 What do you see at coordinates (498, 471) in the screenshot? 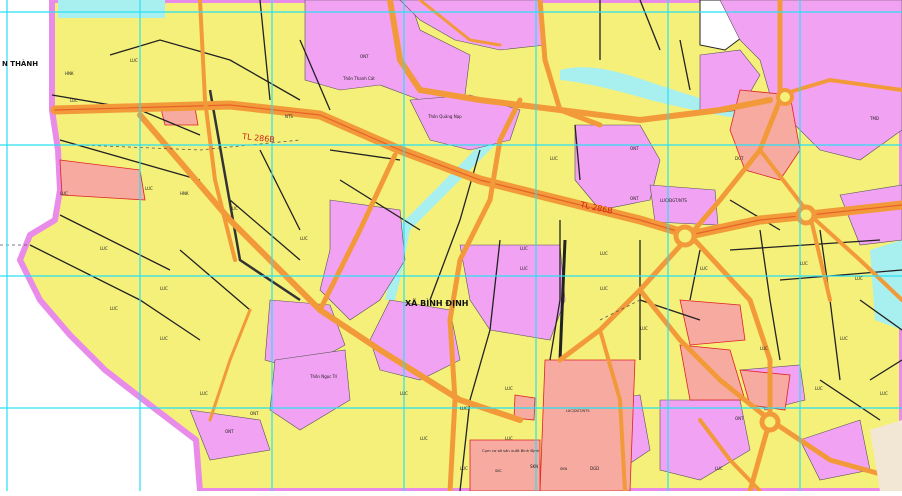
I see `area-label-skc: SKC` at bounding box center [498, 471].